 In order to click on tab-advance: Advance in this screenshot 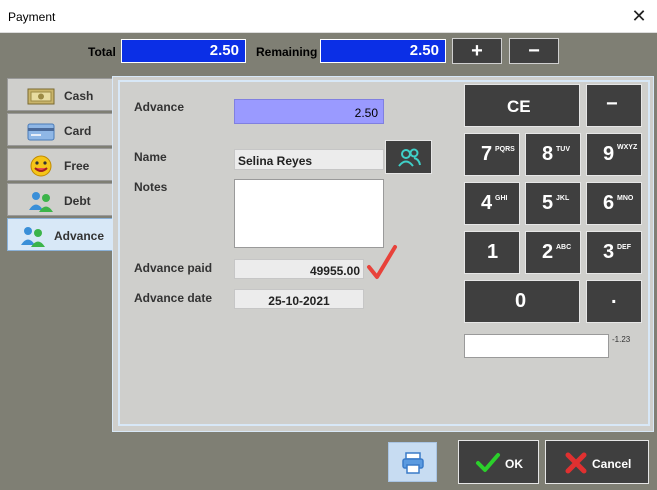, I will do `click(60, 234)`.